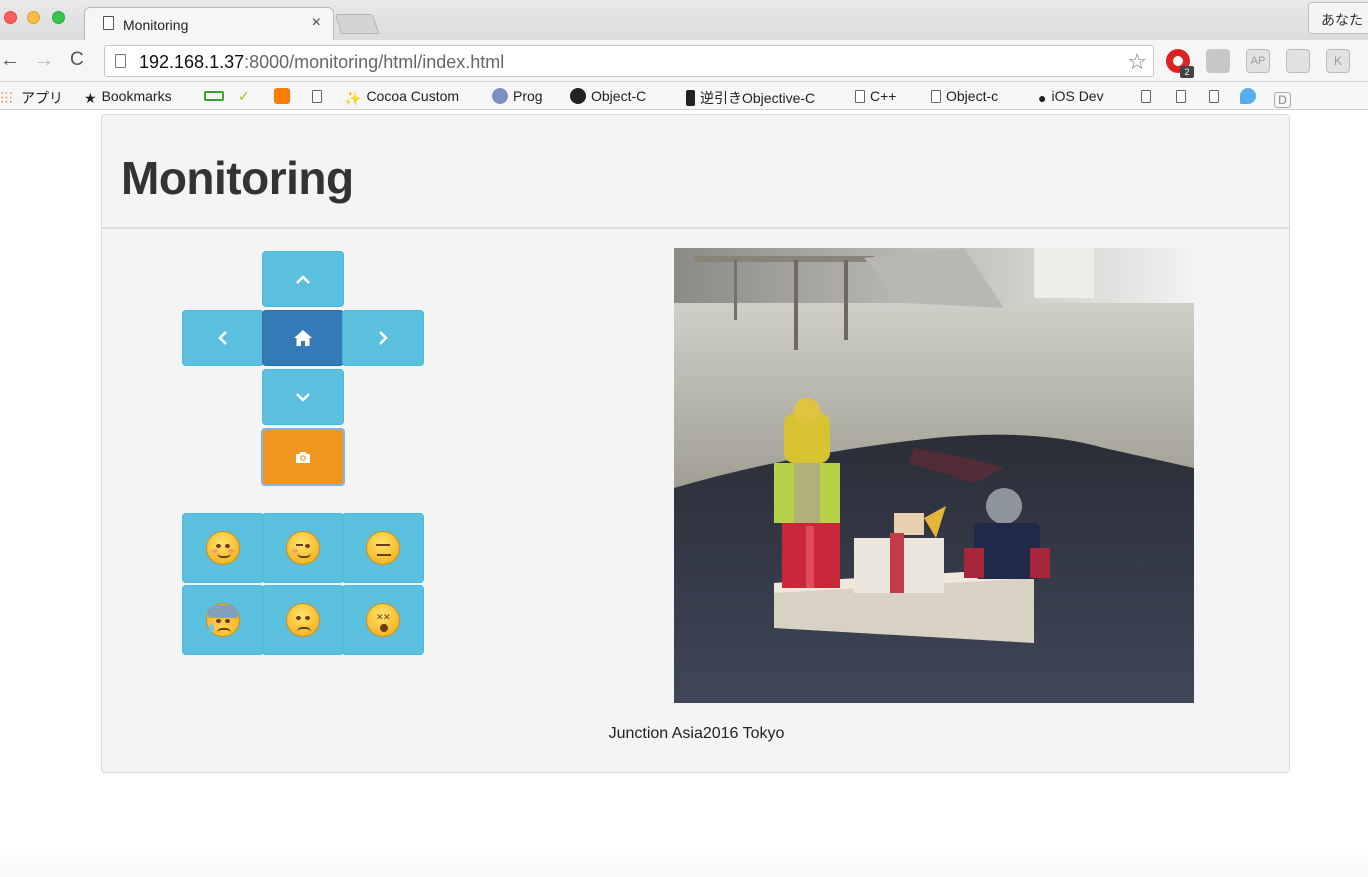  What do you see at coordinates (316, 23) in the screenshot?
I see `tab-close-icon: ×` at bounding box center [316, 23].